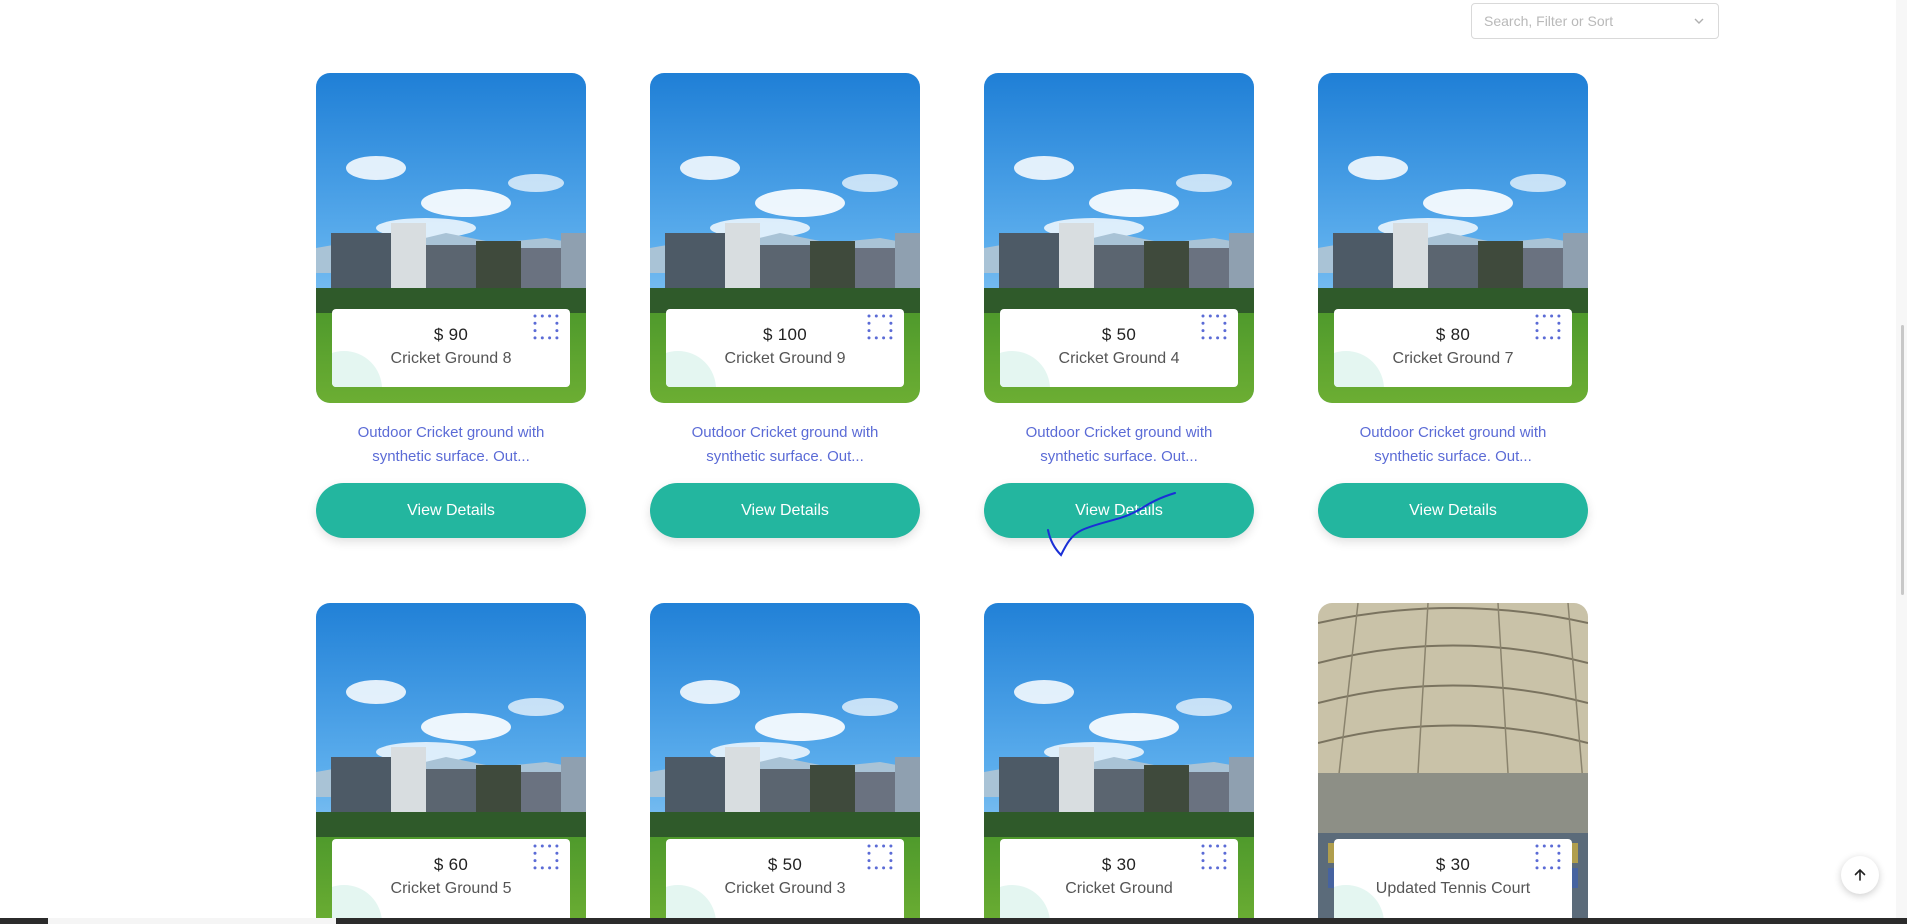 This screenshot has width=1907, height=924. I want to click on back-to-top-button, so click(1860, 875).